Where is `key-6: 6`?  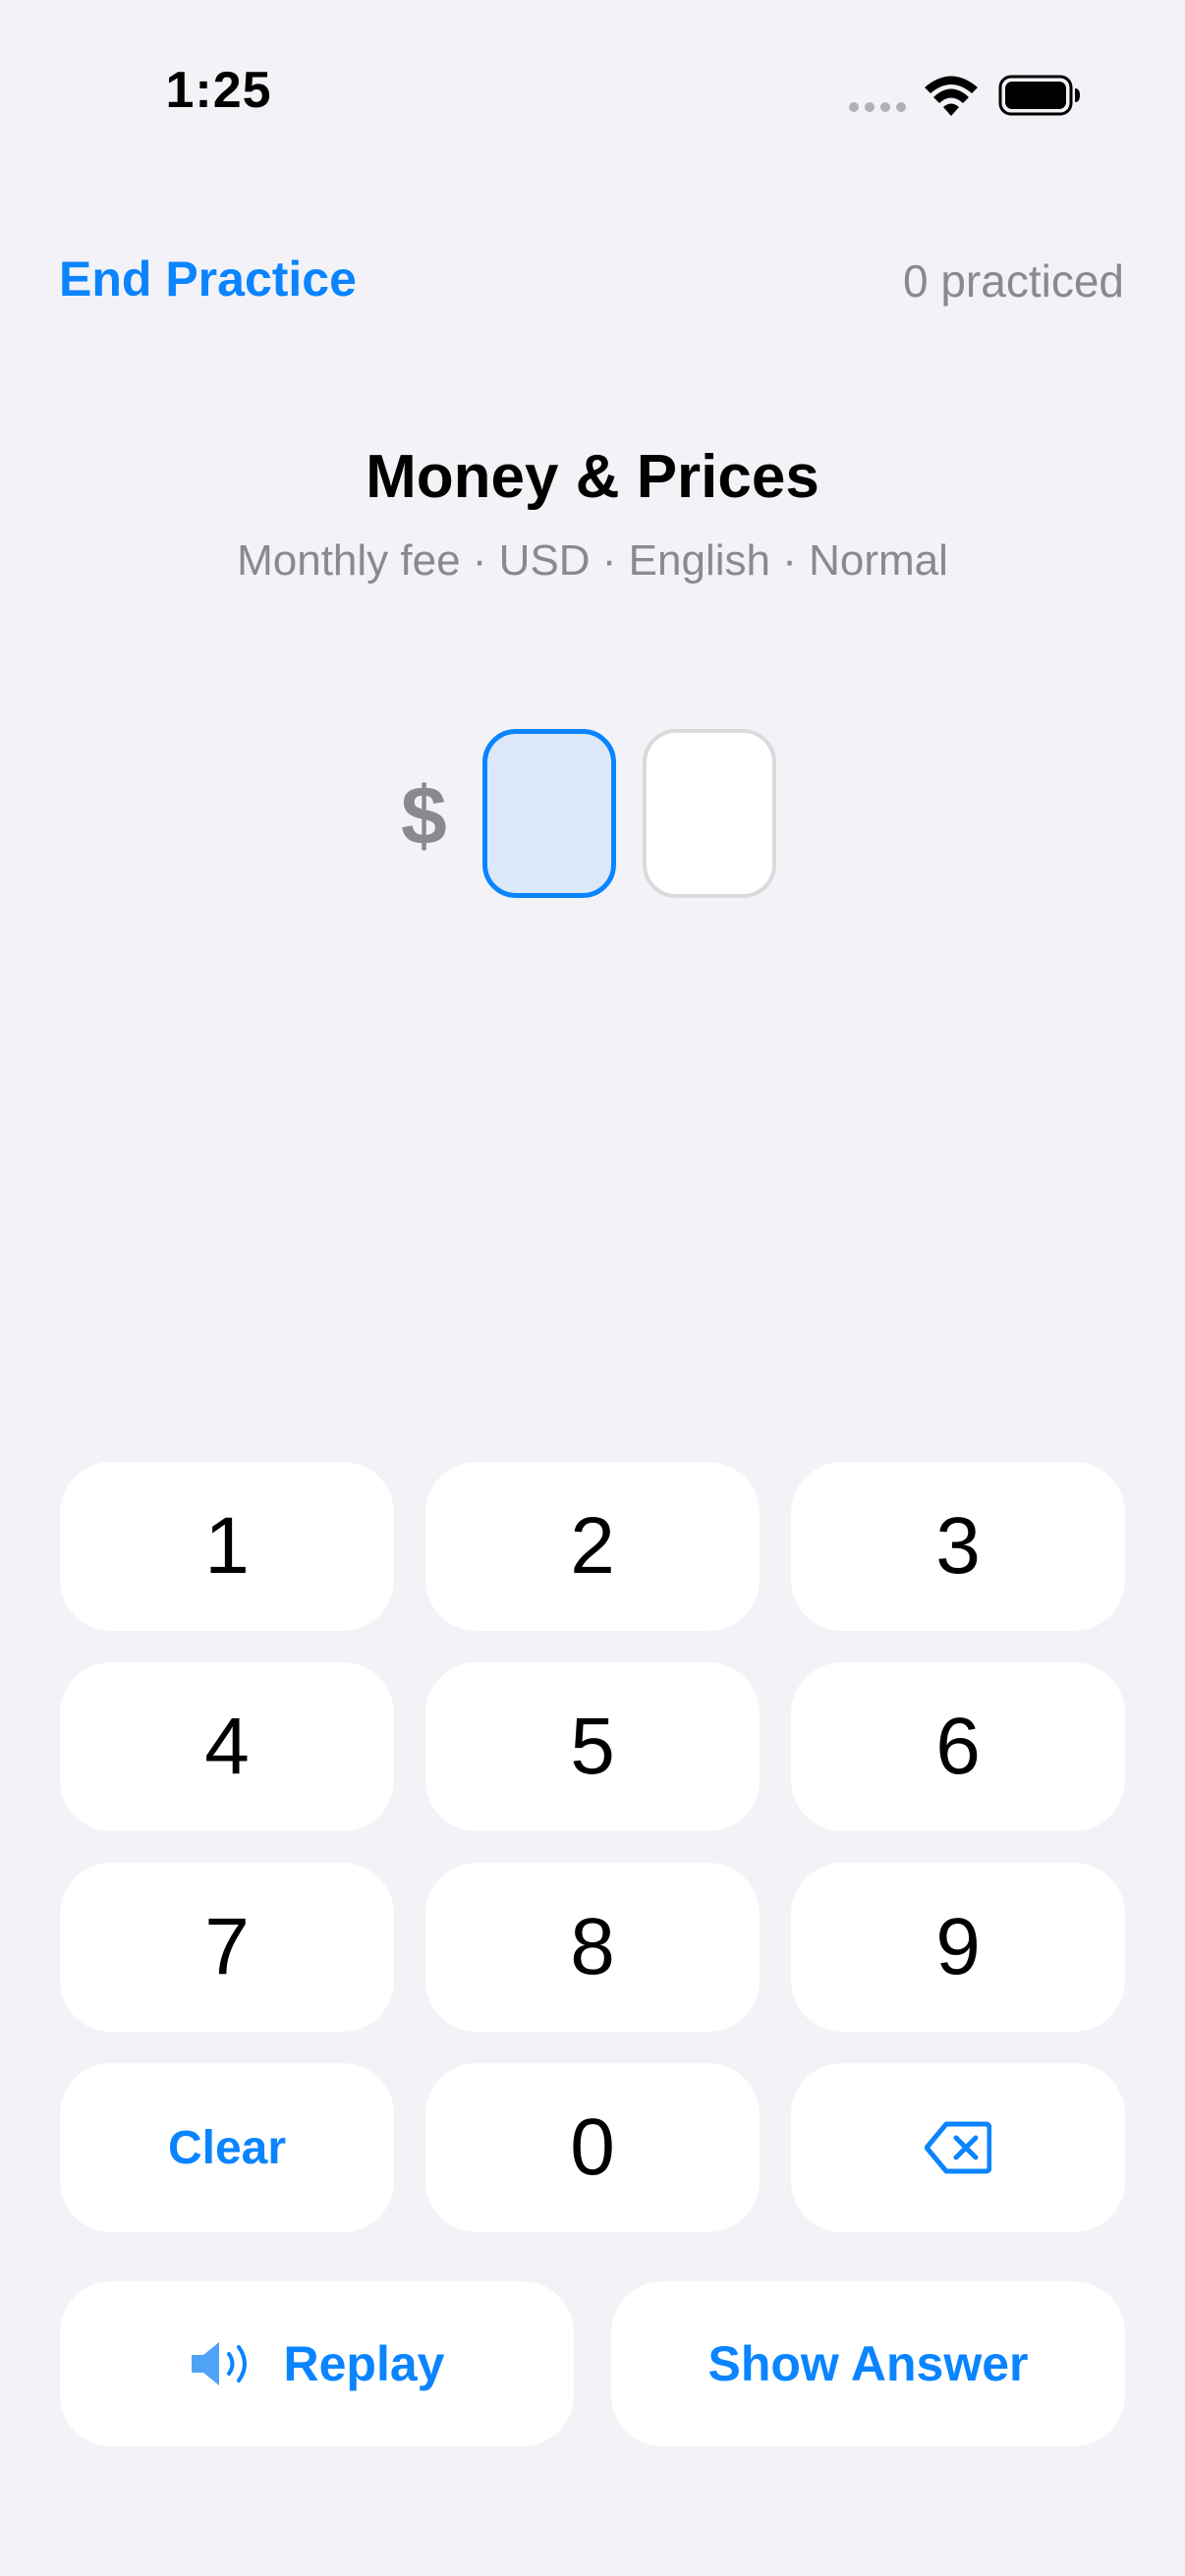
key-6: 6 is located at coordinates (958, 1746).